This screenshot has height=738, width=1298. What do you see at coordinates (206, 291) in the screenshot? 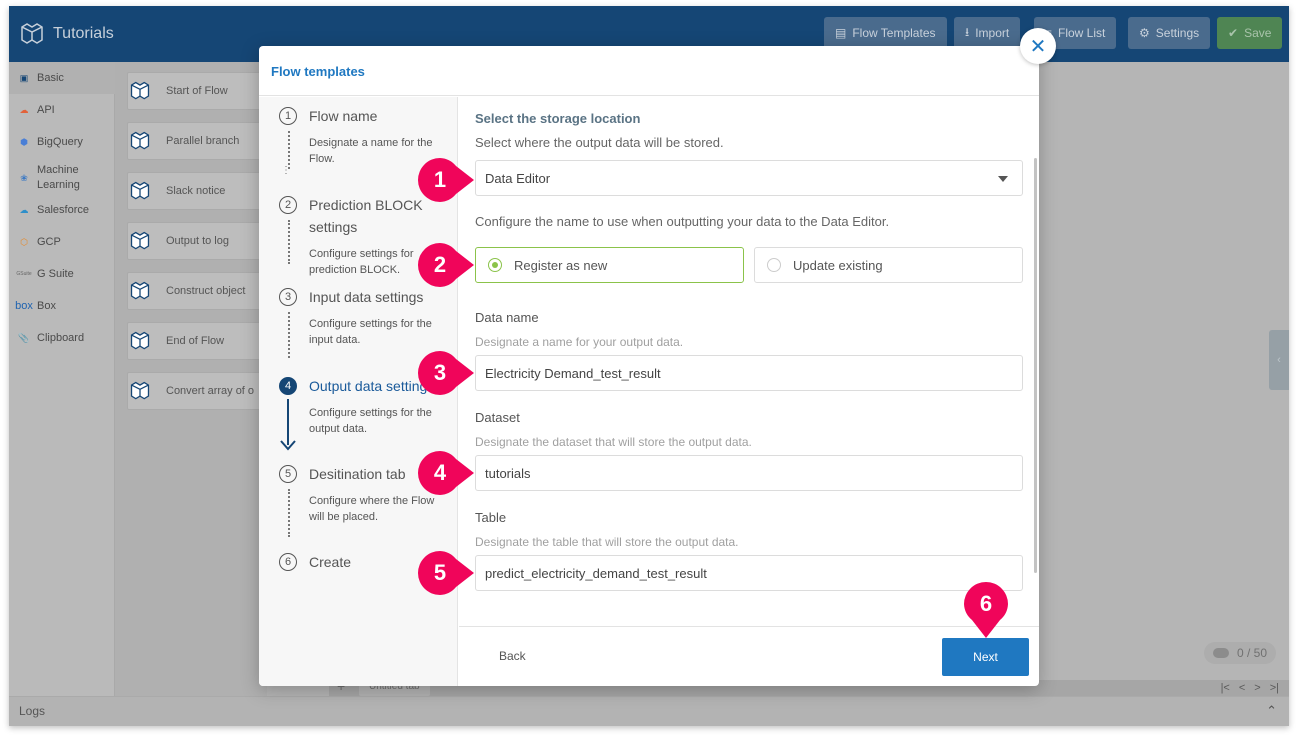
I see `block-label: Construct object` at bounding box center [206, 291].